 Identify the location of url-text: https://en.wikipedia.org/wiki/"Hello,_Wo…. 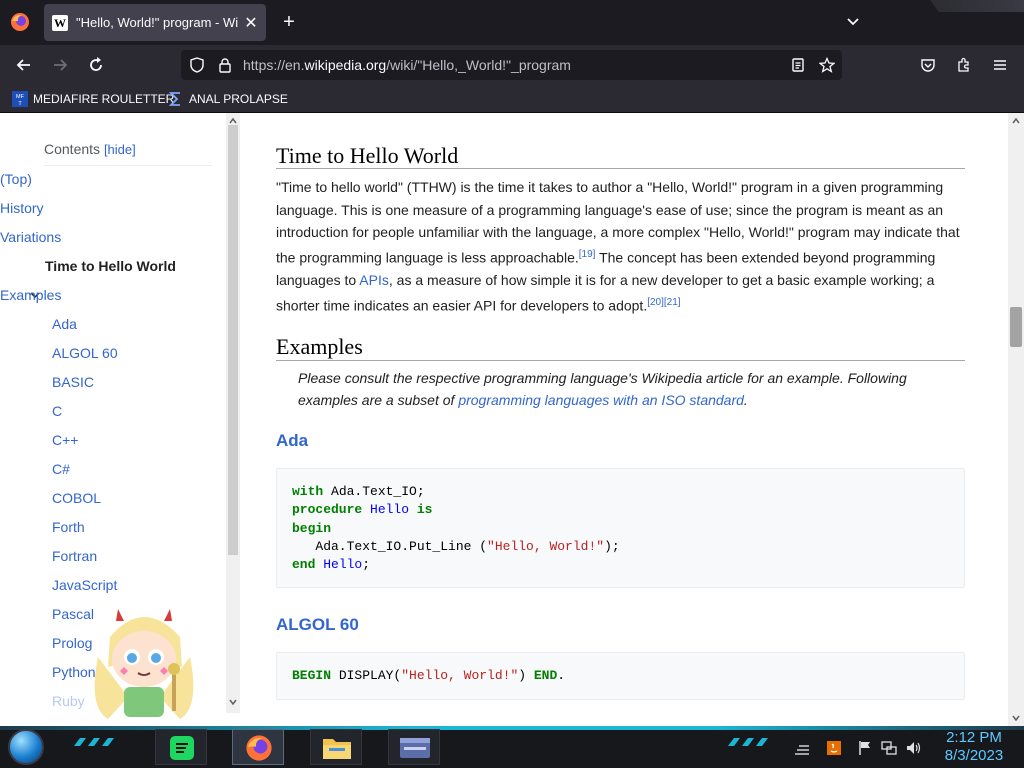
(407, 65).